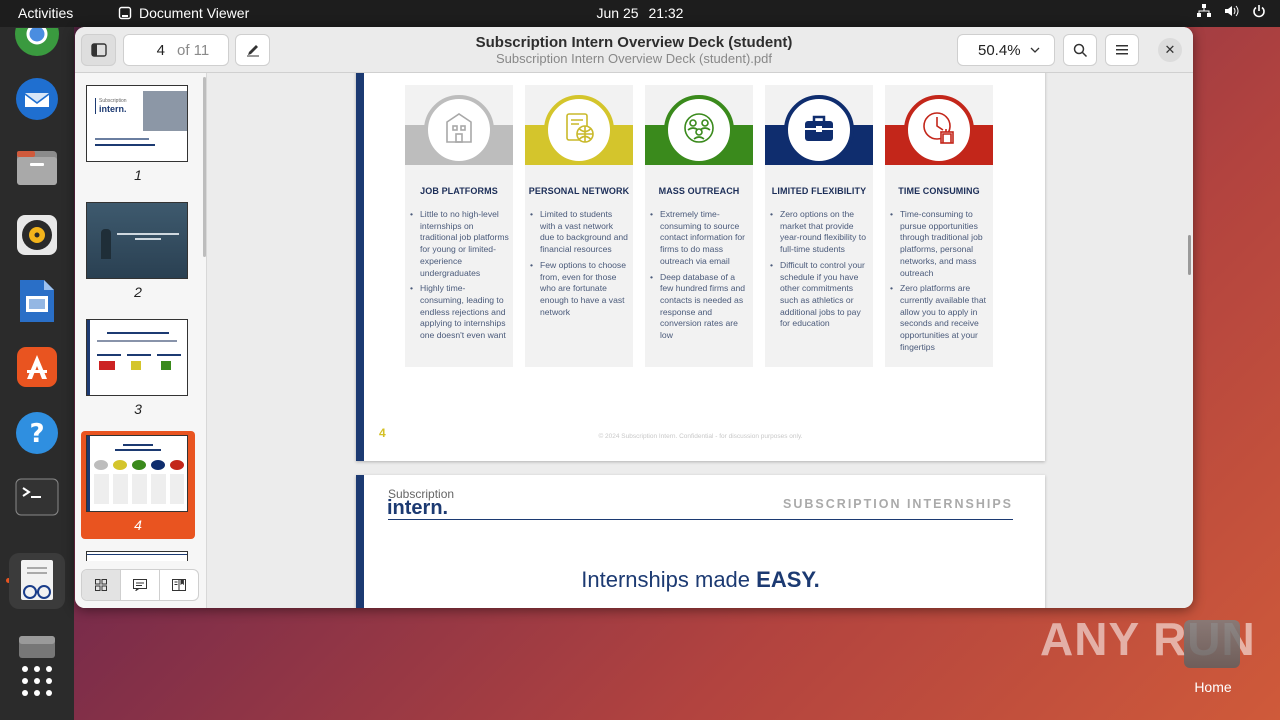  Describe the element at coordinates (999, 50) in the screenshot. I see `zoom-value: 50.4%` at that location.